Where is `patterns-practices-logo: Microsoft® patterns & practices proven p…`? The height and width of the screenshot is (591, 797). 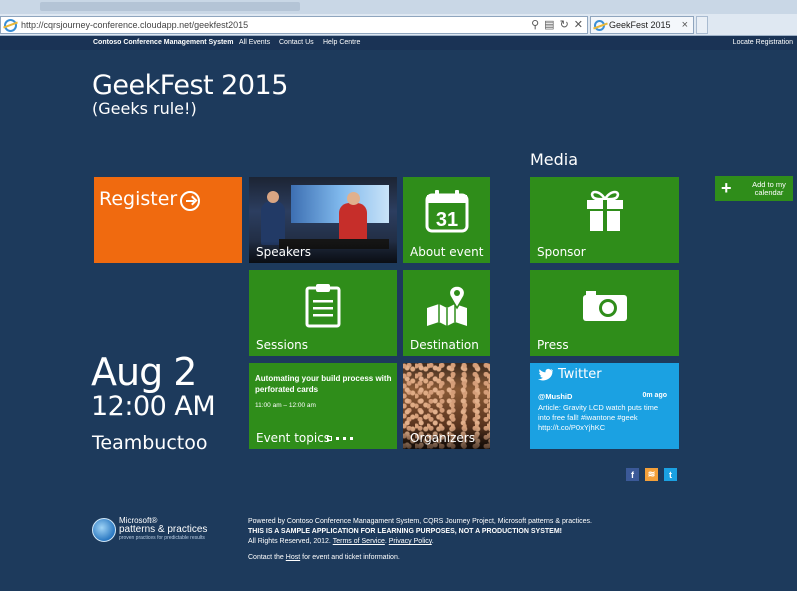 patterns-practices-logo: Microsoft® patterns & practices proven p… is located at coordinates (149, 529).